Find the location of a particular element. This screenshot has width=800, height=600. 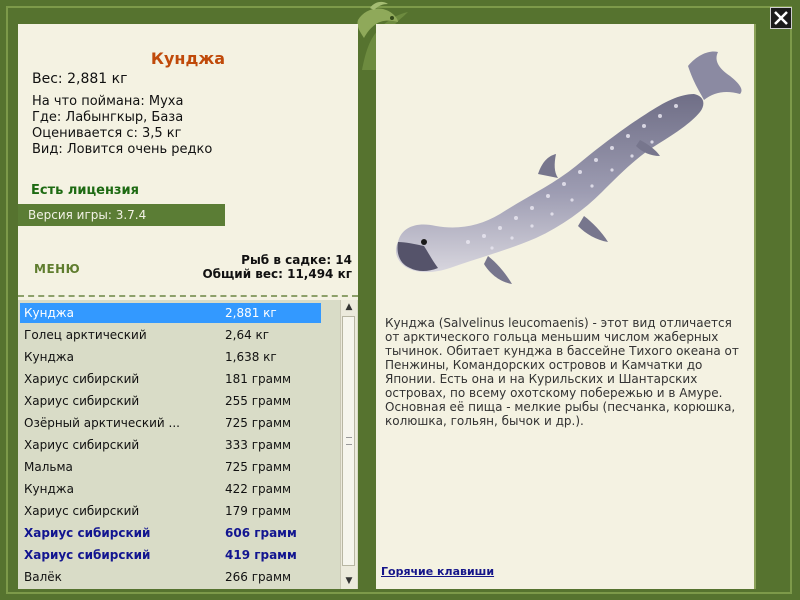

close-icon is located at coordinates (781, 18).